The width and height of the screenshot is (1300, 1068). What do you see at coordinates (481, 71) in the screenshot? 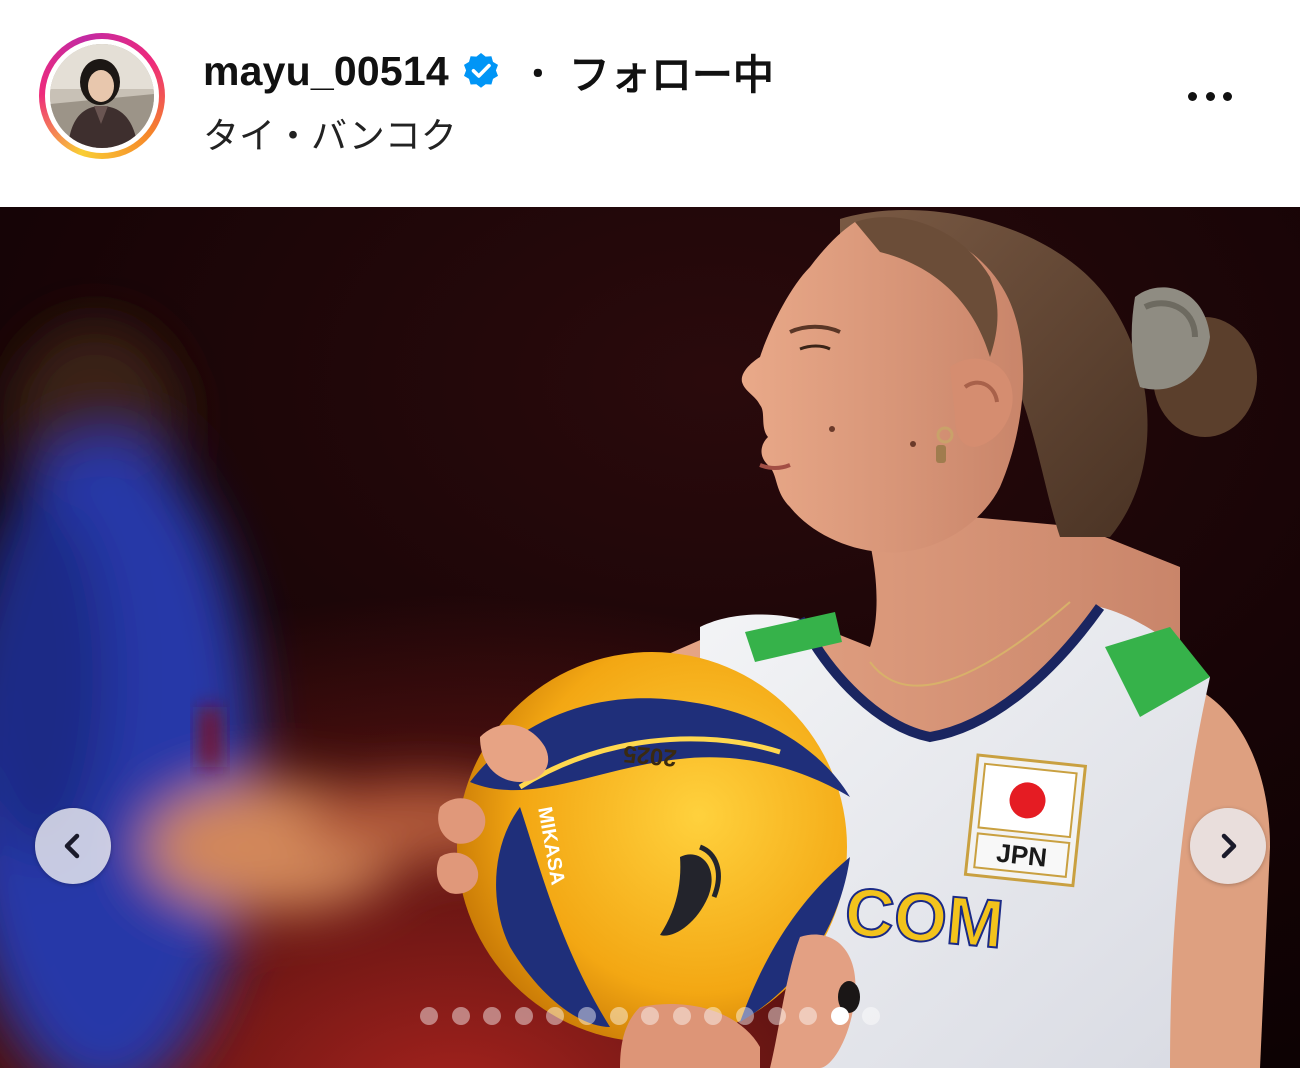
I see `verified-badge-icon` at bounding box center [481, 71].